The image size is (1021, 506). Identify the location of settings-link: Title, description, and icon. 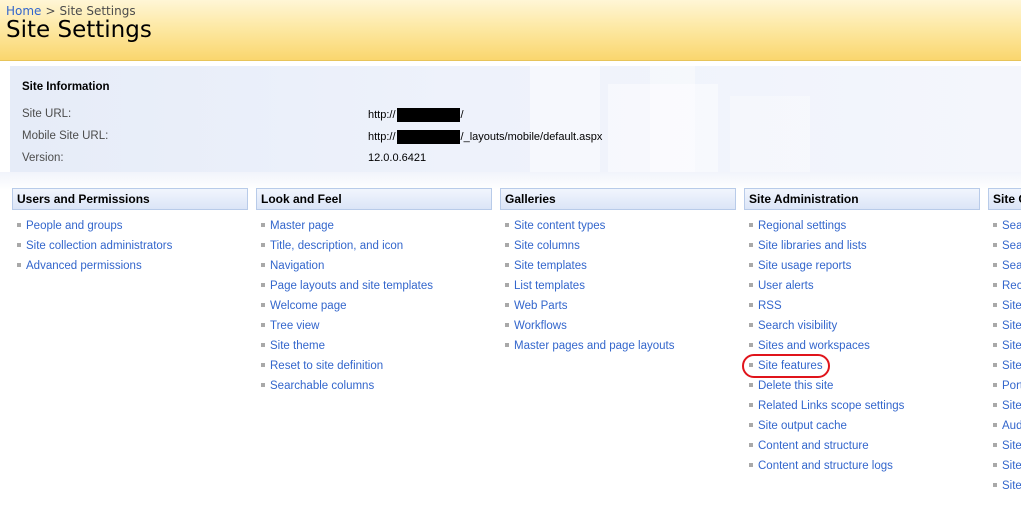
(336, 246).